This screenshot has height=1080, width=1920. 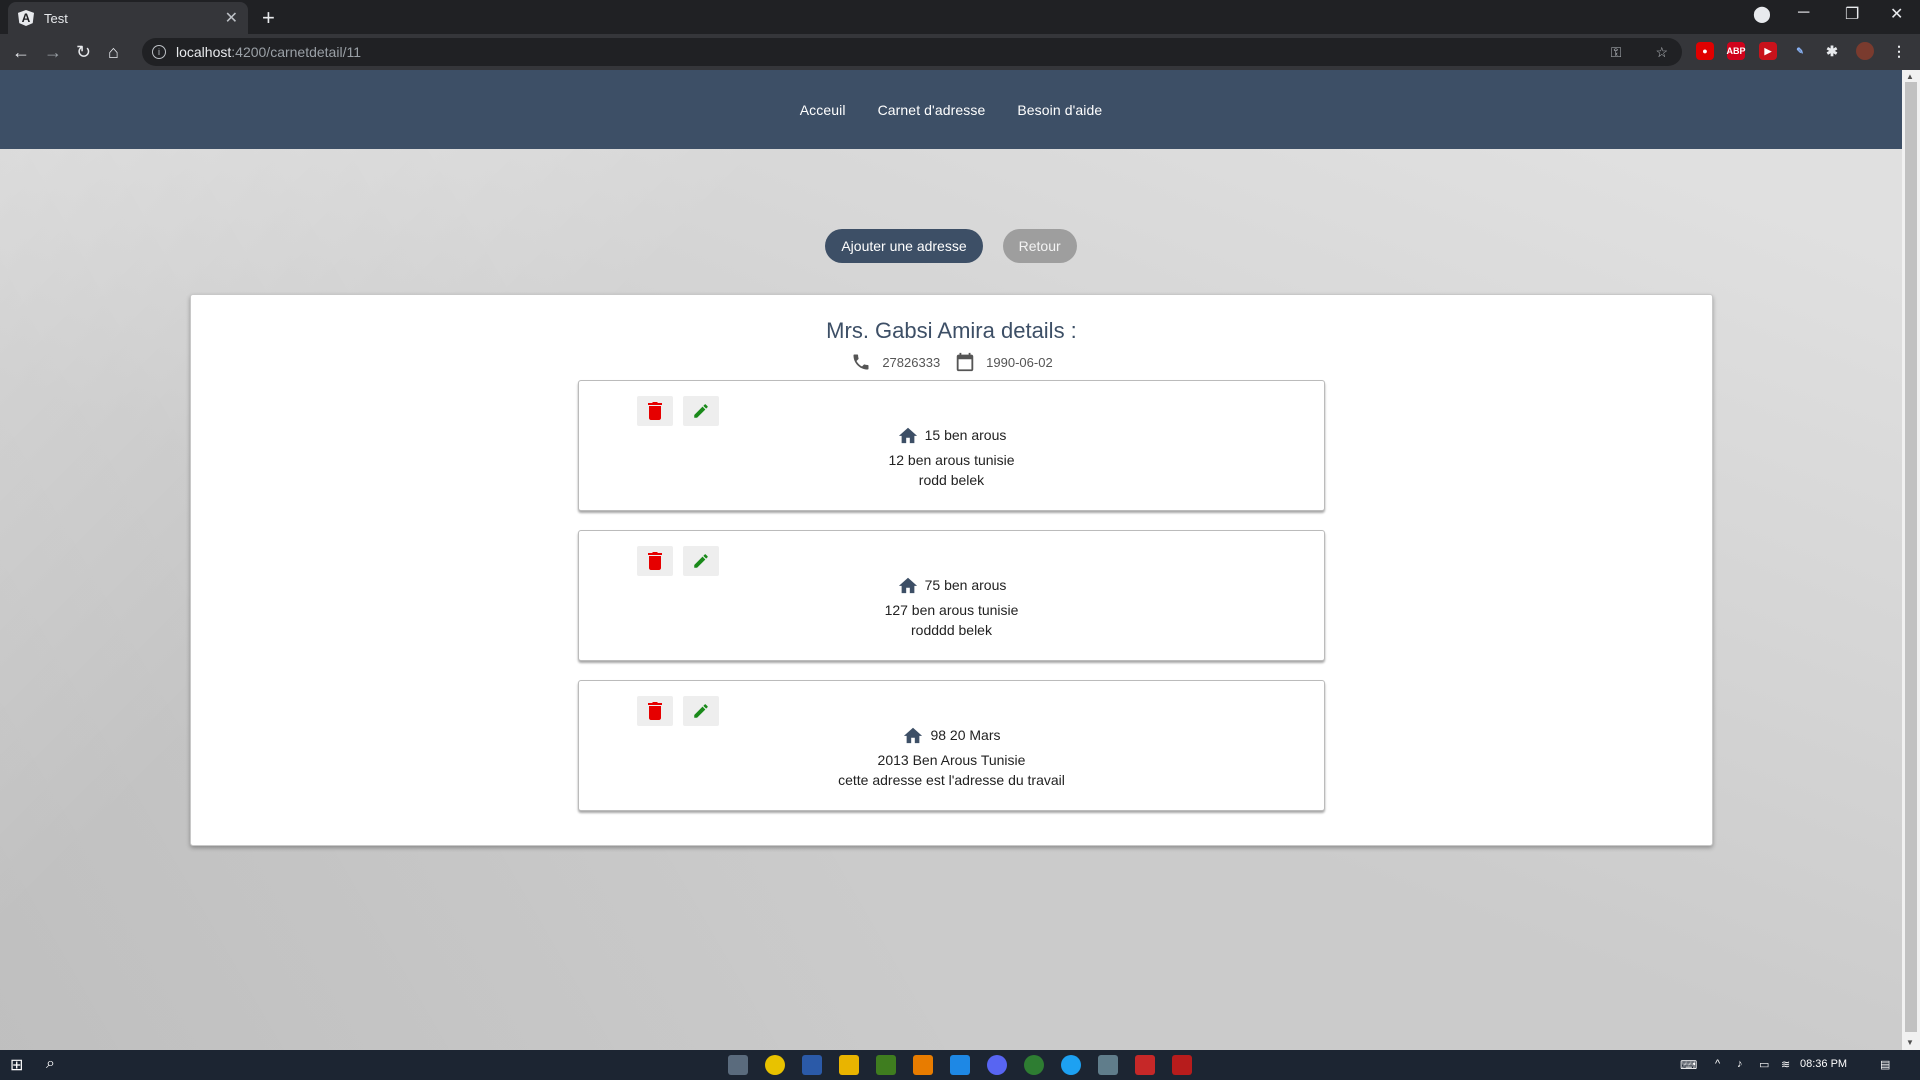 I want to click on nav-acceuil: Acceuil, so click(x=823, y=110).